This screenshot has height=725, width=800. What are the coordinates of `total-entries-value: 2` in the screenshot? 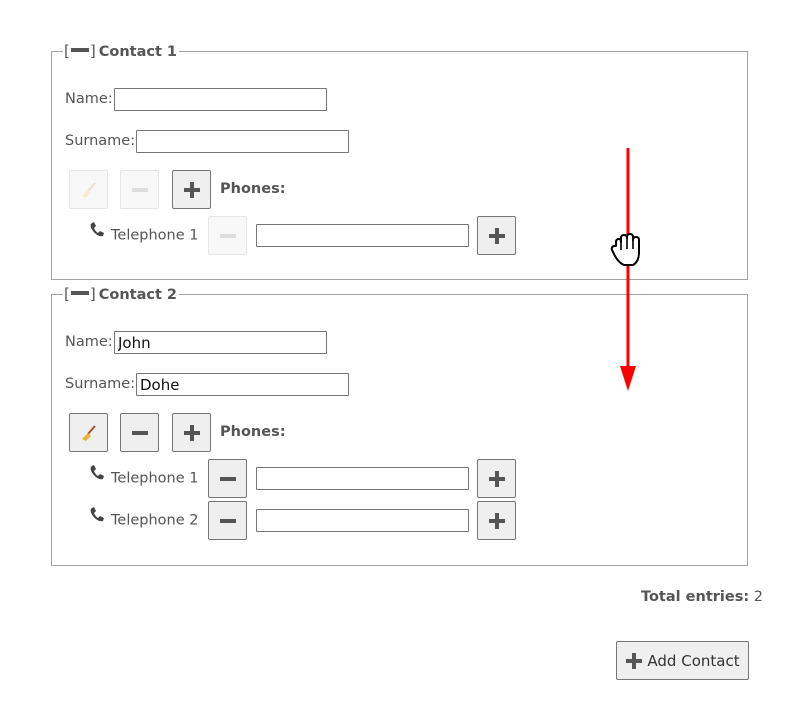 It's located at (758, 597).